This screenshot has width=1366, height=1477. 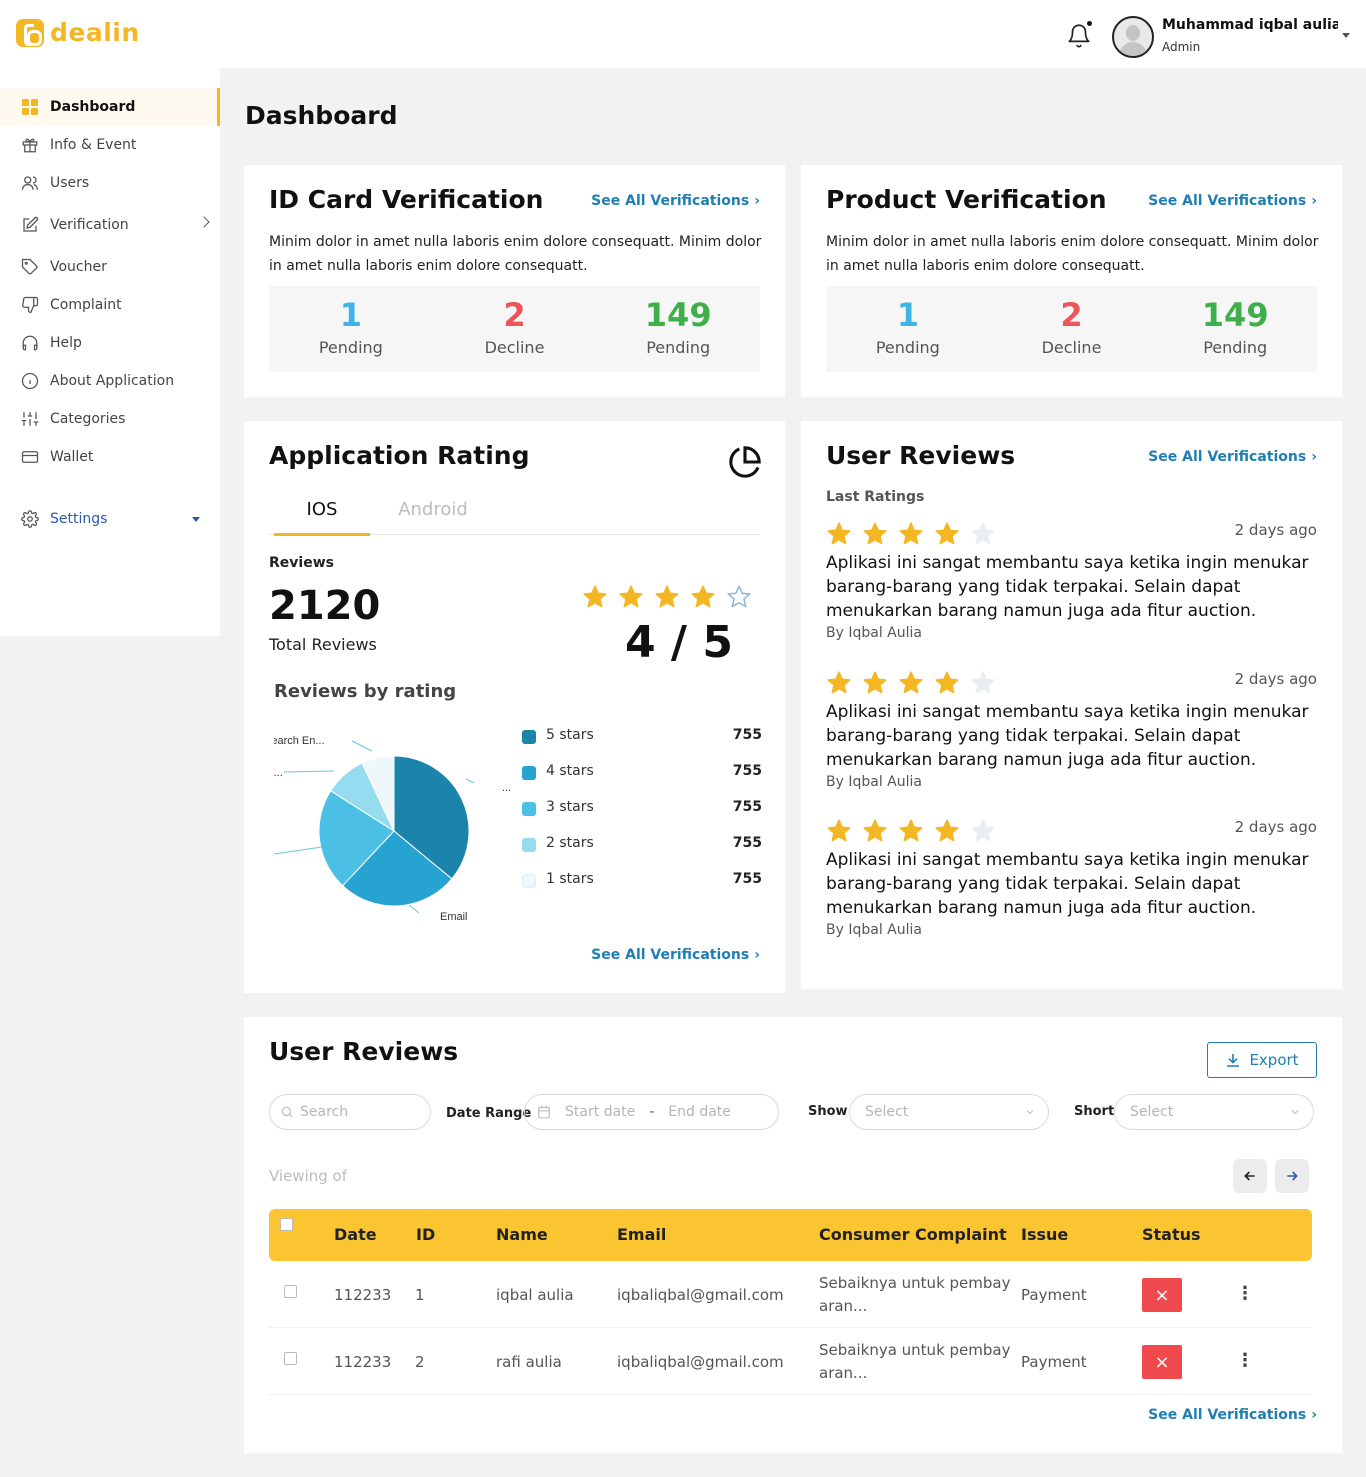 What do you see at coordinates (110, 225) in the screenshot?
I see `sidebar-item-verification: Verification` at bounding box center [110, 225].